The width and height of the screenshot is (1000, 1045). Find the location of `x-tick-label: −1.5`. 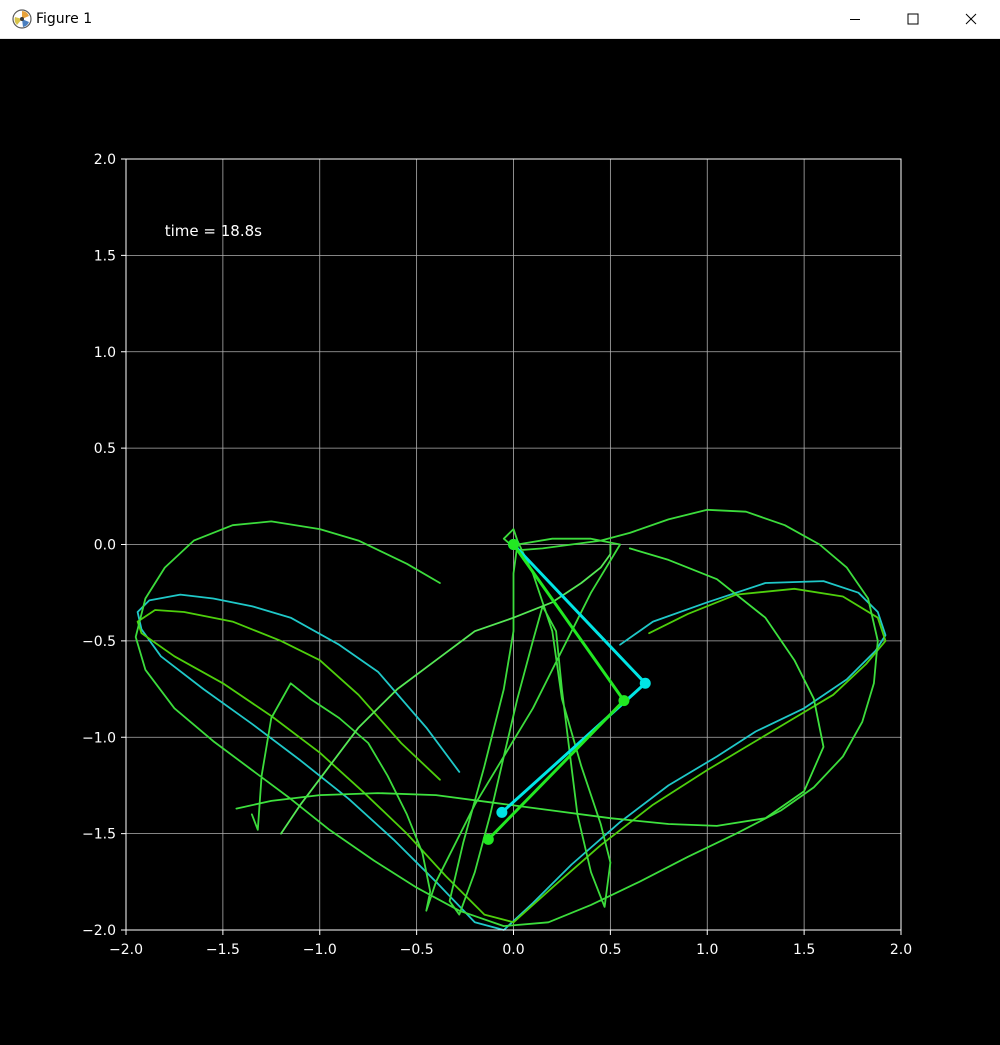

x-tick-label: −1.5 is located at coordinates (223, 950).